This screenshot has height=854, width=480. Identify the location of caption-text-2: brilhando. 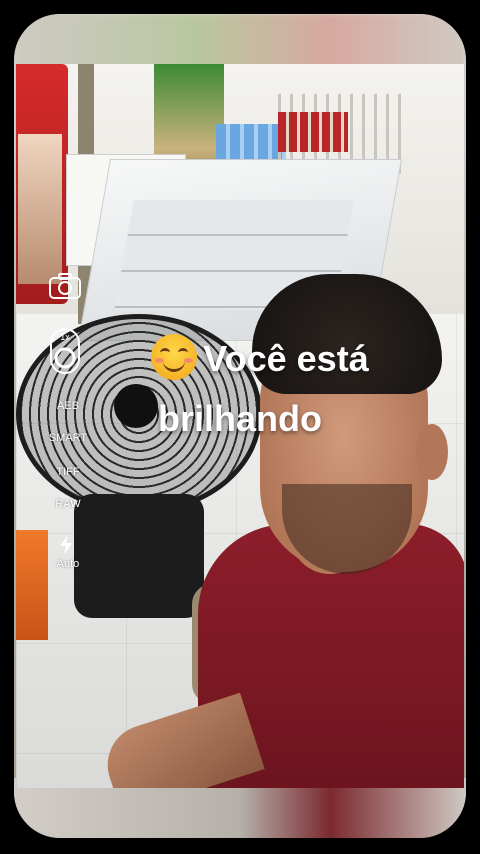
(240, 418).